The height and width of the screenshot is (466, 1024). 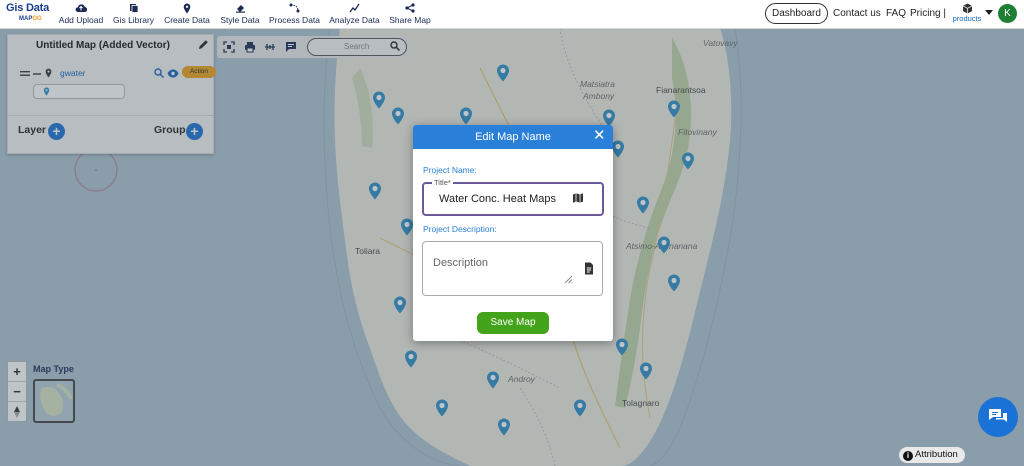 I want to click on info-icon: i, so click(x=908, y=456).